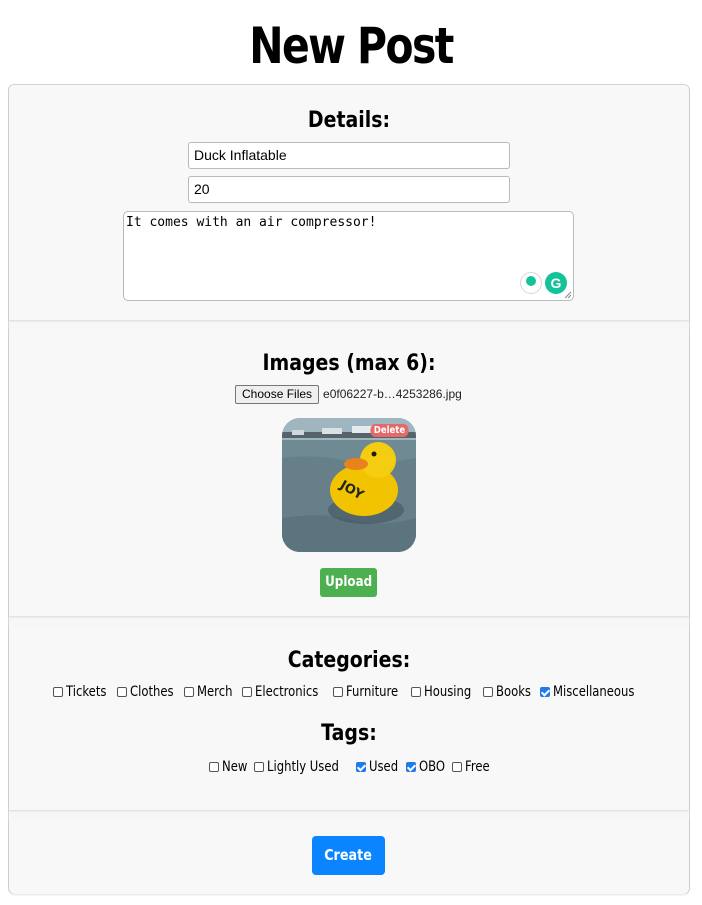  Describe the element at coordinates (447, 692) in the screenshot. I see `category-label: Housing` at that location.